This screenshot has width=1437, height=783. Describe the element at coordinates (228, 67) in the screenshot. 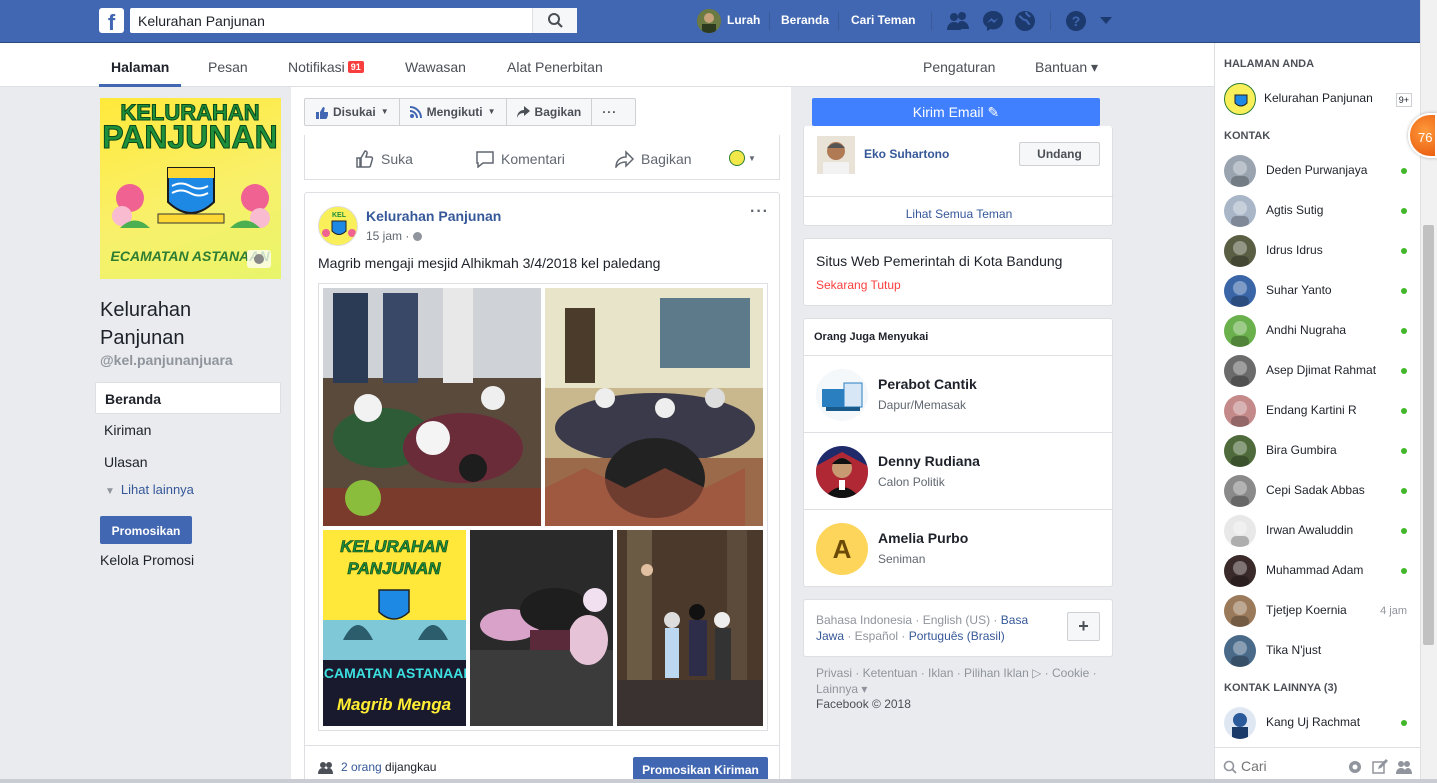

I see `tab-inbox: Pesan` at that location.